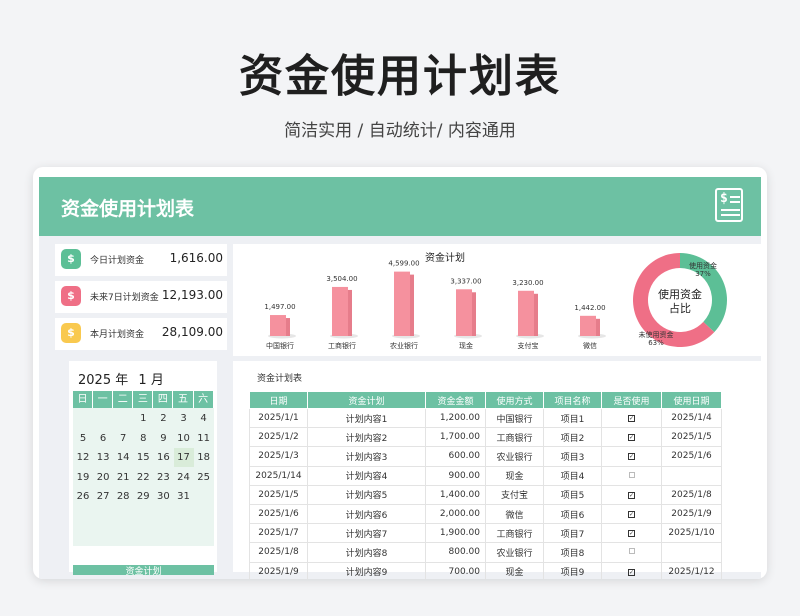  Describe the element at coordinates (143, 457) in the screenshot. I see `calendar-day: 15` at that location.